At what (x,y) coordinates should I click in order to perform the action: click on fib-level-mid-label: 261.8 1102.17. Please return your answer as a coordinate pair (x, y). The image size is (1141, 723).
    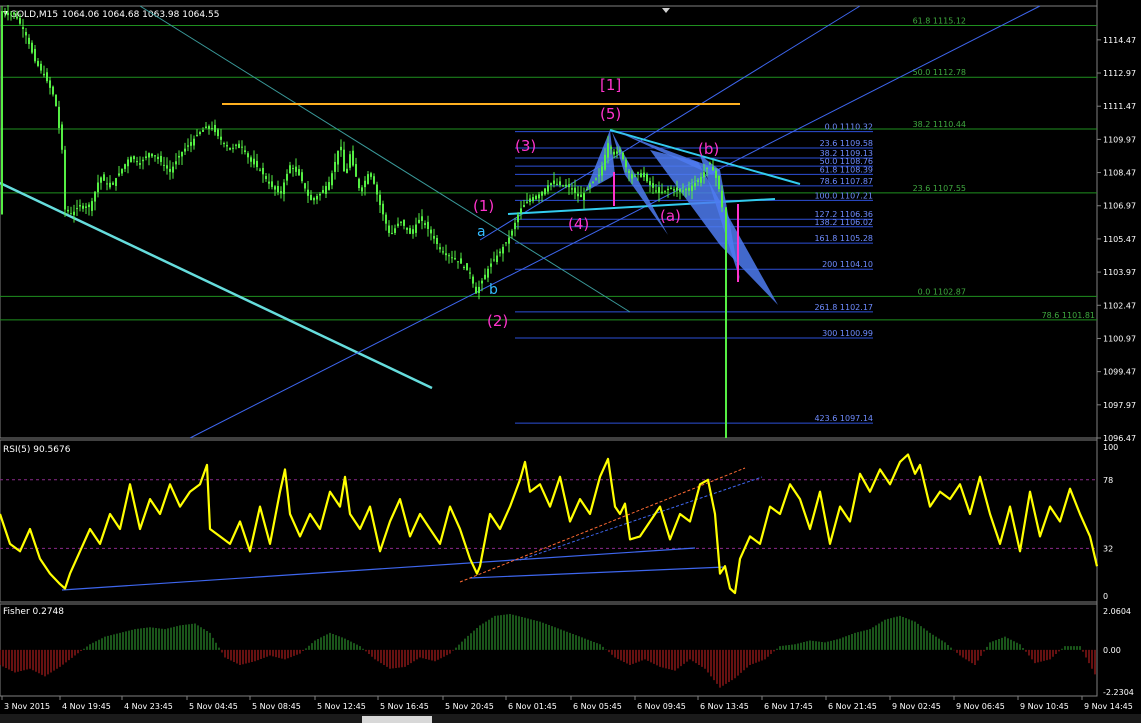
    Looking at the image, I should click on (843, 307).